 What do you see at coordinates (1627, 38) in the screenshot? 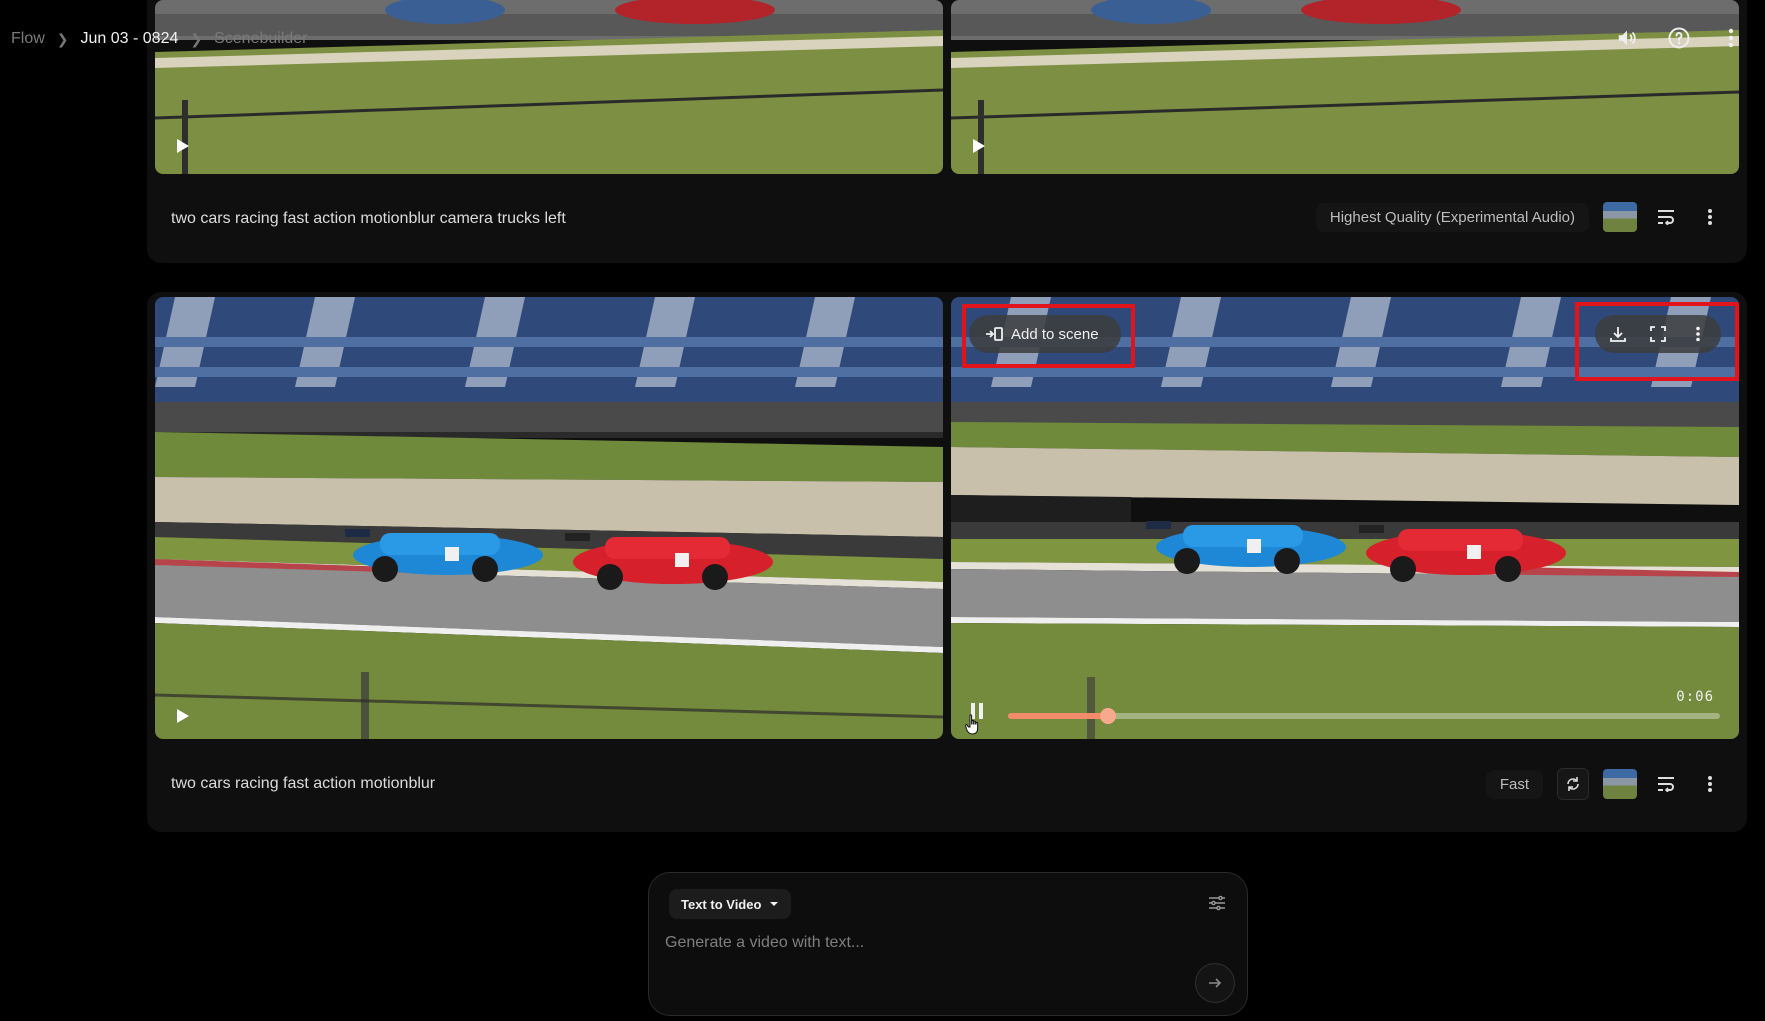
I see `volume-icon` at bounding box center [1627, 38].